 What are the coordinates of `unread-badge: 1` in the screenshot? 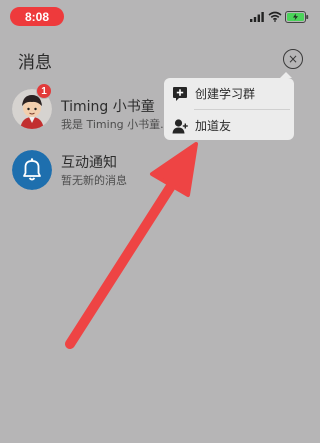 It's located at (44, 91).